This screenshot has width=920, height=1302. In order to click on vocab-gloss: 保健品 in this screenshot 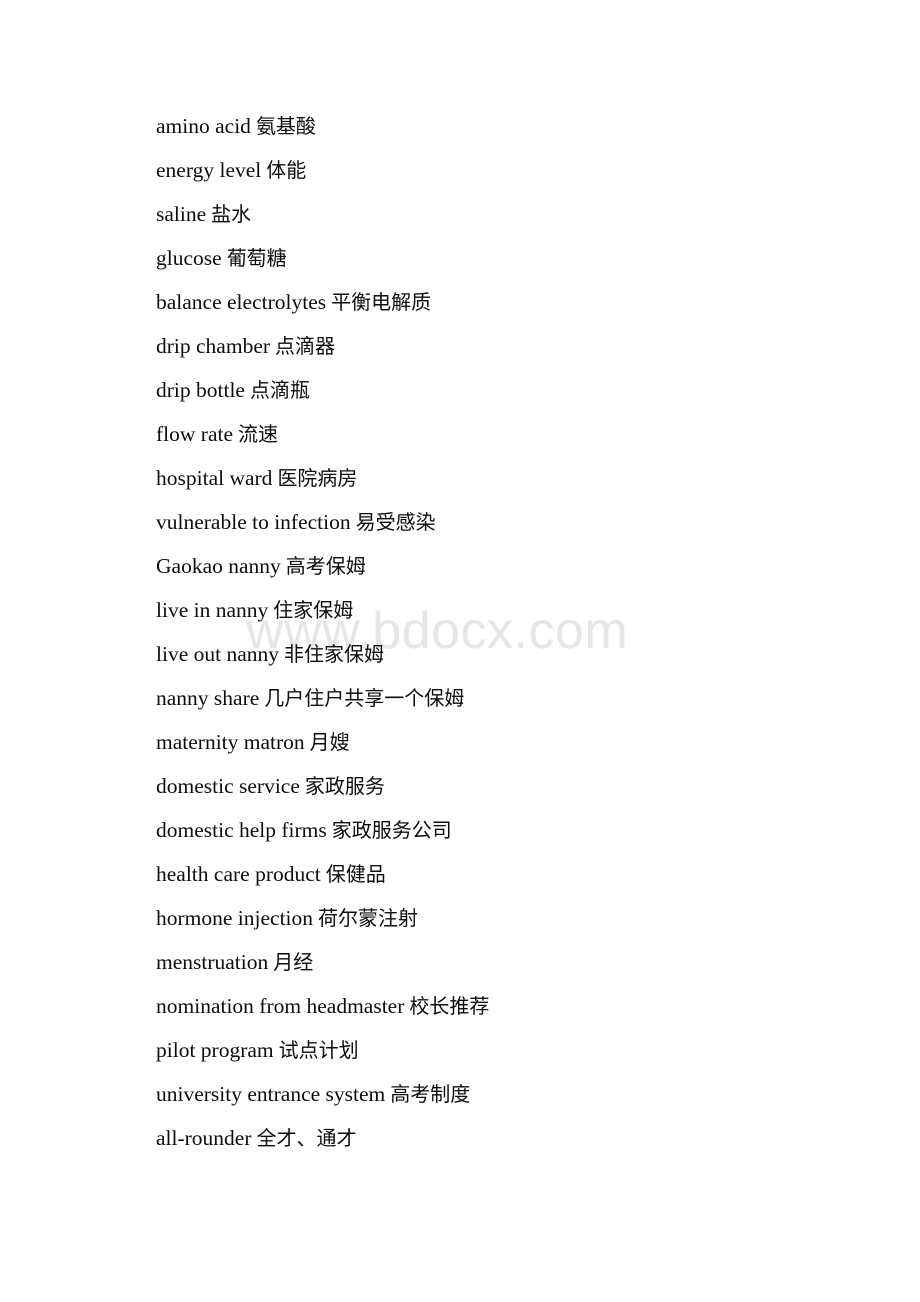, I will do `click(355, 874)`.